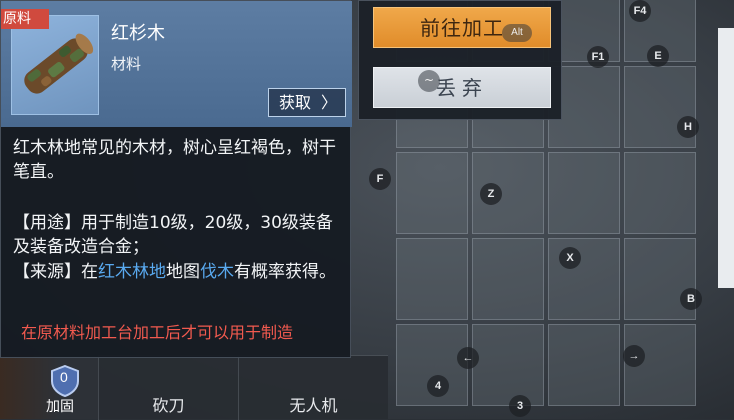  I want to click on hotkey-badge-b: B, so click(691, 299).